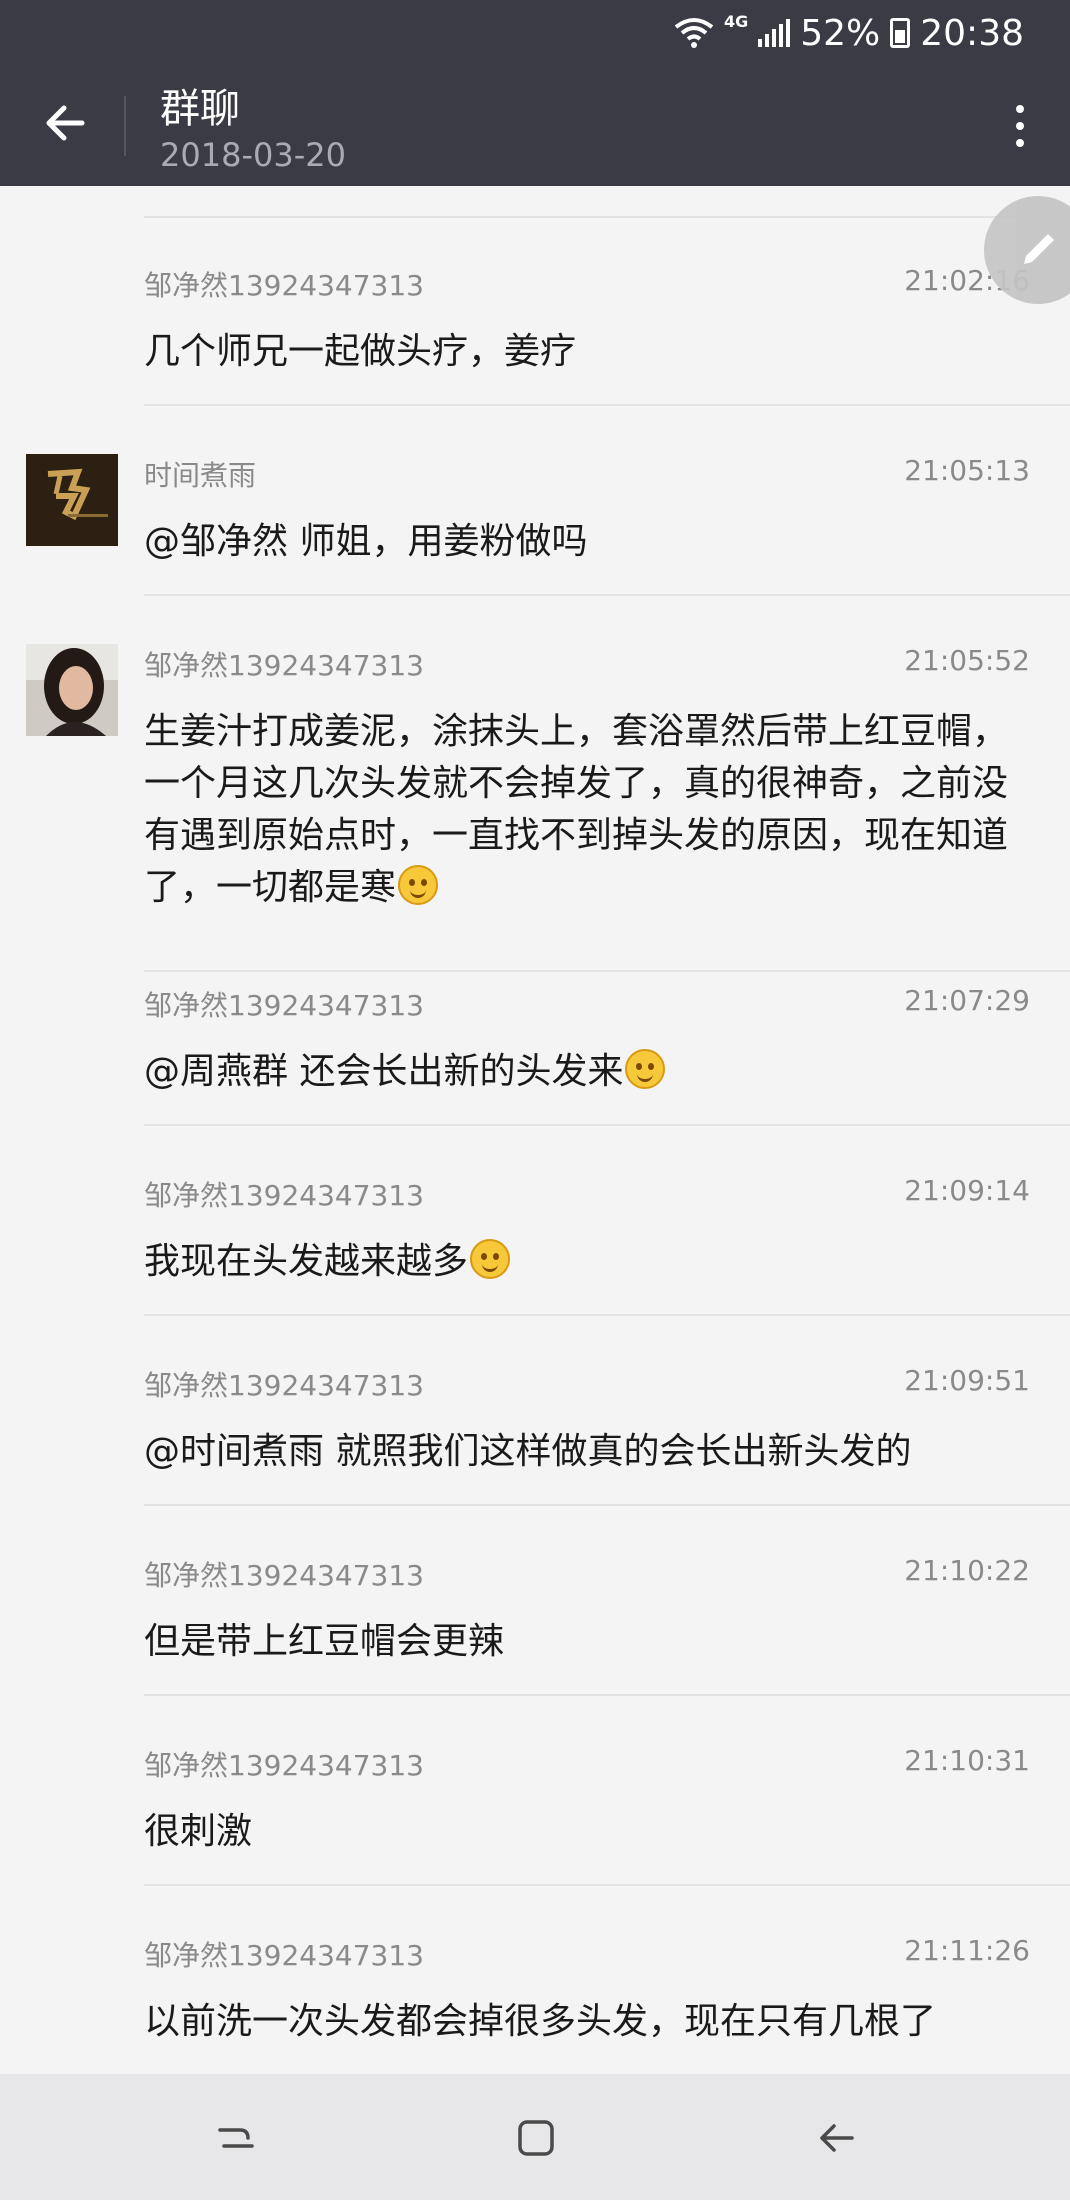 Image resolution: width=1070 pixels, height=2200 pixels. I want to click on list-item: 时间煮雨 21:05:13 @邹净然 师姐，用姜粉做吗, so click(535, 540).